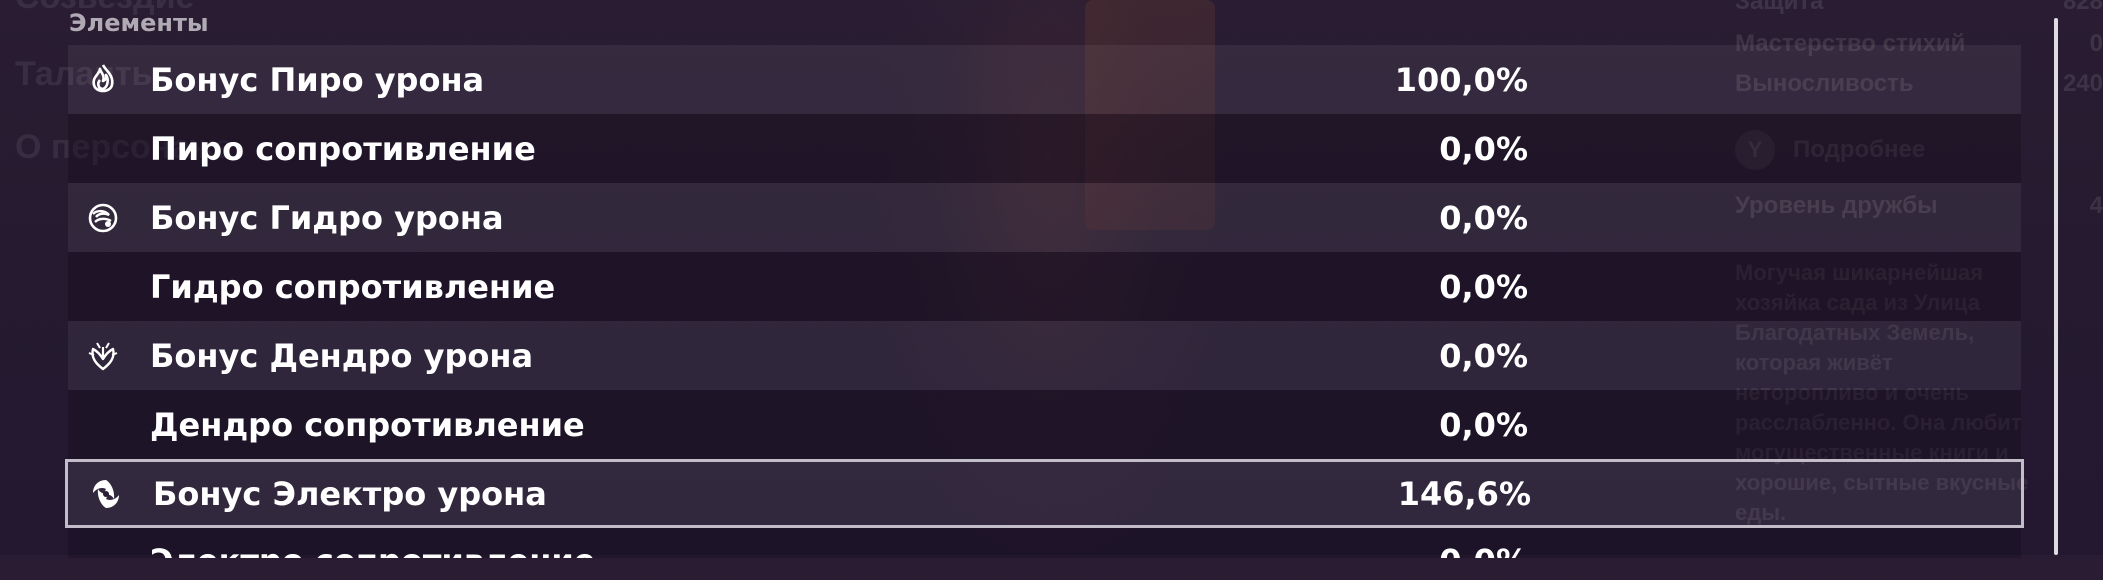 This screenshot has width=2103, height=580. Describe the element at coordinates (342, 355) in the screenshot. I see `stat-label: Бонус Дендро урона` at that location.